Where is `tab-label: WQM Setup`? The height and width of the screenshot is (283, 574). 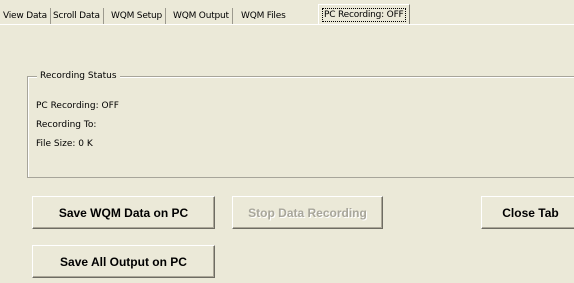 tab-label: WQM Setup is located at coordinates (137, 16).